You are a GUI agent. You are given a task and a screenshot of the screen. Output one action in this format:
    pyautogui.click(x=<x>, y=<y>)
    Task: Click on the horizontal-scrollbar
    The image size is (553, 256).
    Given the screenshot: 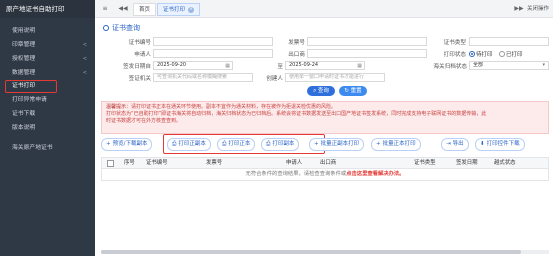 What is the action you would take?
    pyautogui.click(x=325, y=252)
    